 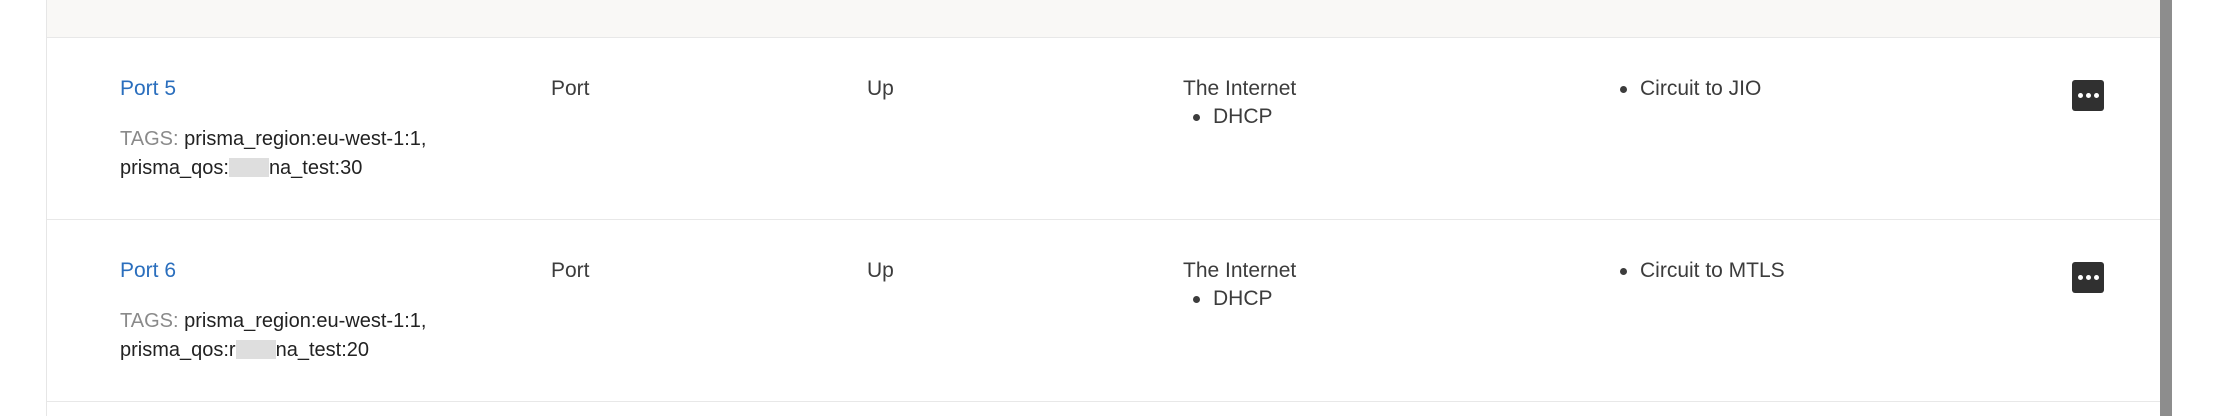 What do you see at coordinates (1103, 19) in the screenshot?
I see `table-header-strip` at bounding box center [1103, 19].